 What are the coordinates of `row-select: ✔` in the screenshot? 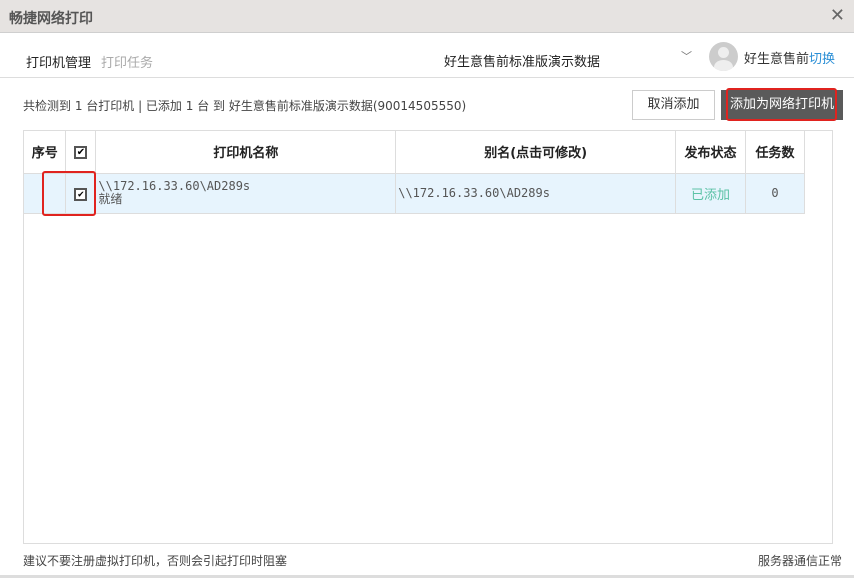 It's located at (81, 193).